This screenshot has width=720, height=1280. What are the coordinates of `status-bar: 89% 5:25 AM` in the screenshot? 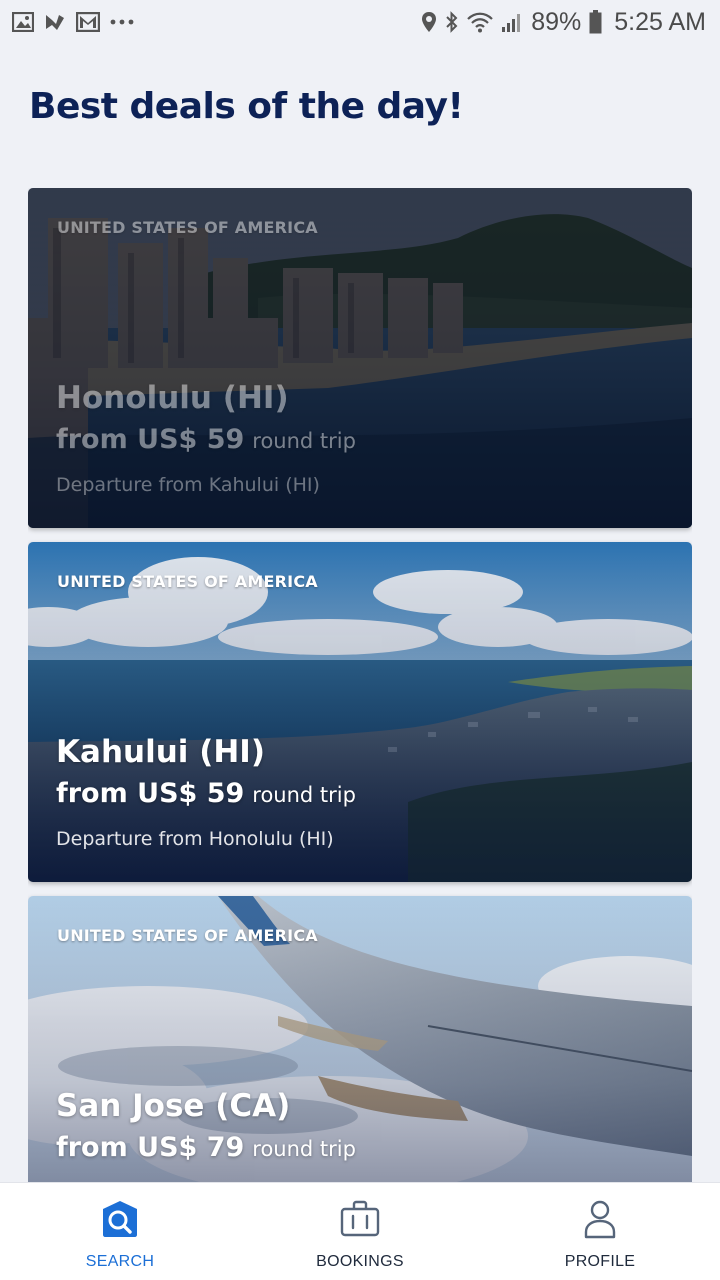 It's located at (360, 22).